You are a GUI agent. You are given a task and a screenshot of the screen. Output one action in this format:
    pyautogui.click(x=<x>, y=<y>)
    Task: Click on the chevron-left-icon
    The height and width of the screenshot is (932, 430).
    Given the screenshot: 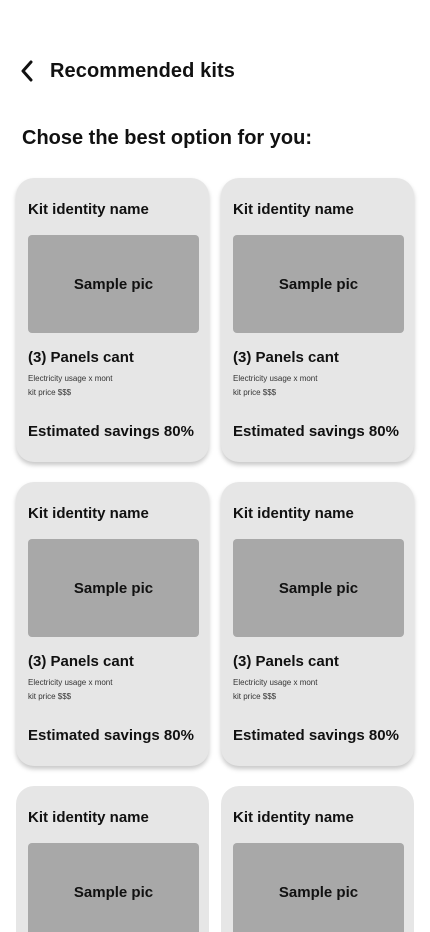 What is the action you would take?
    pyautogui.click(x=27, y=71)
    